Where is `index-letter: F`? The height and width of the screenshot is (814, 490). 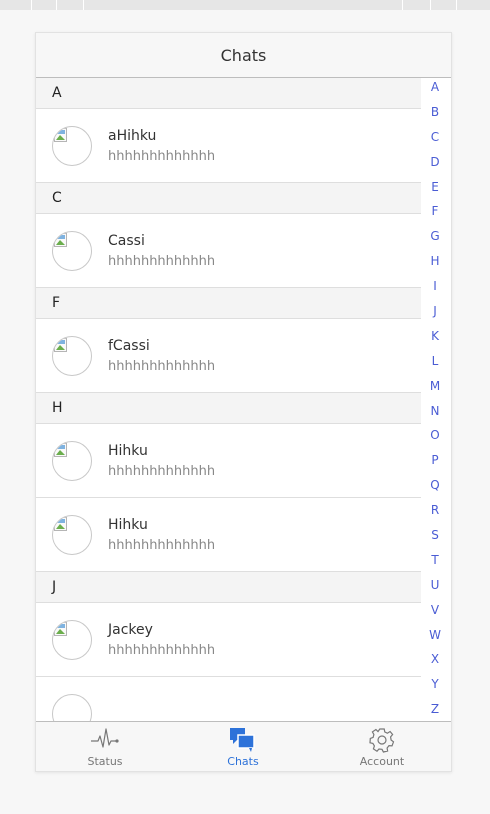
index-letter: F is located at coordinates (435, 211).